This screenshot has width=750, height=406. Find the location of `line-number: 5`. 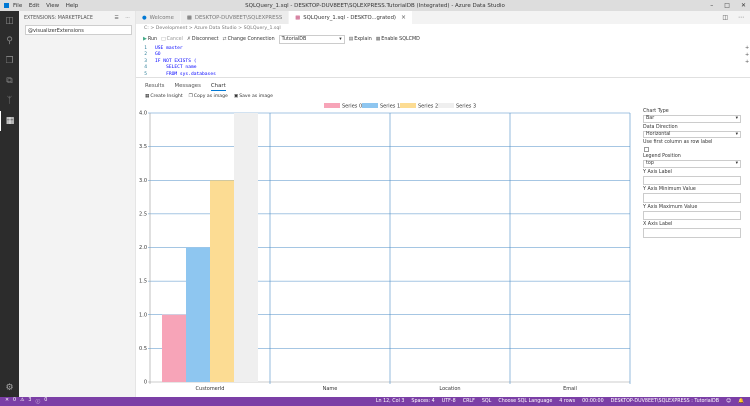

line-number: 5 is located at coordinates (145, 74).